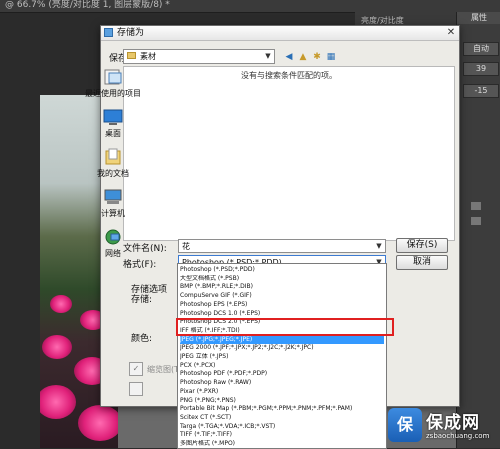 The width and height of the screenshot is (500, 449). I want to click on thumbnail-checkbox: ✓, so click(136, 369).